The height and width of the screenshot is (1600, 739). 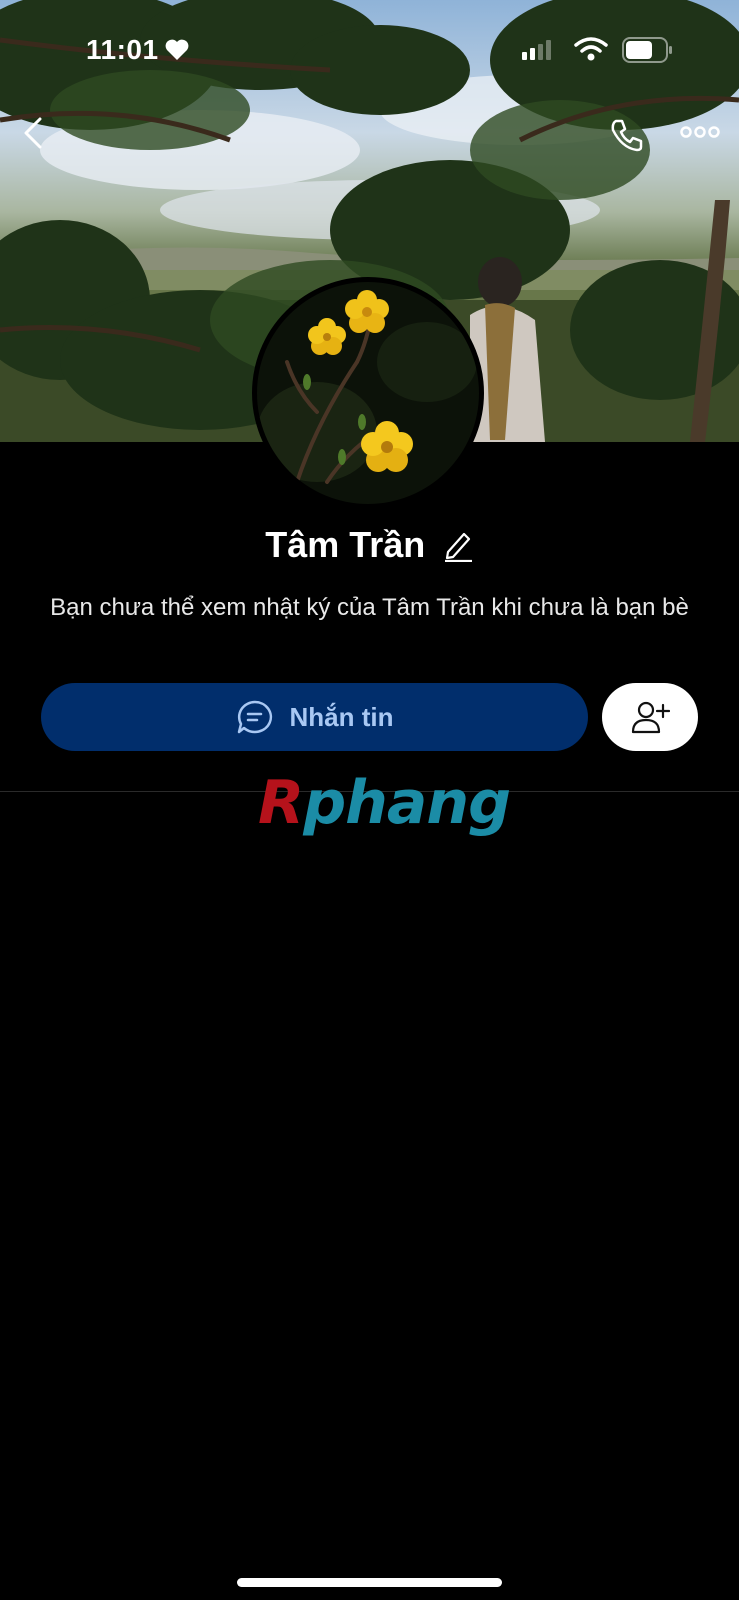 I want to click on status-bar: 11:01, so click(x=369, y=50).